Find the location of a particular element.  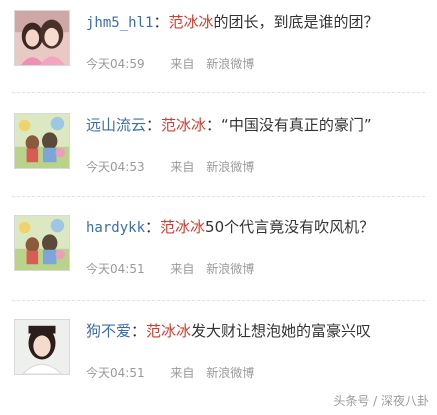

comment-line: jhm5_hl1：范冰冰的团长，到底是谁的团？ is located at coordinates (232, 22).